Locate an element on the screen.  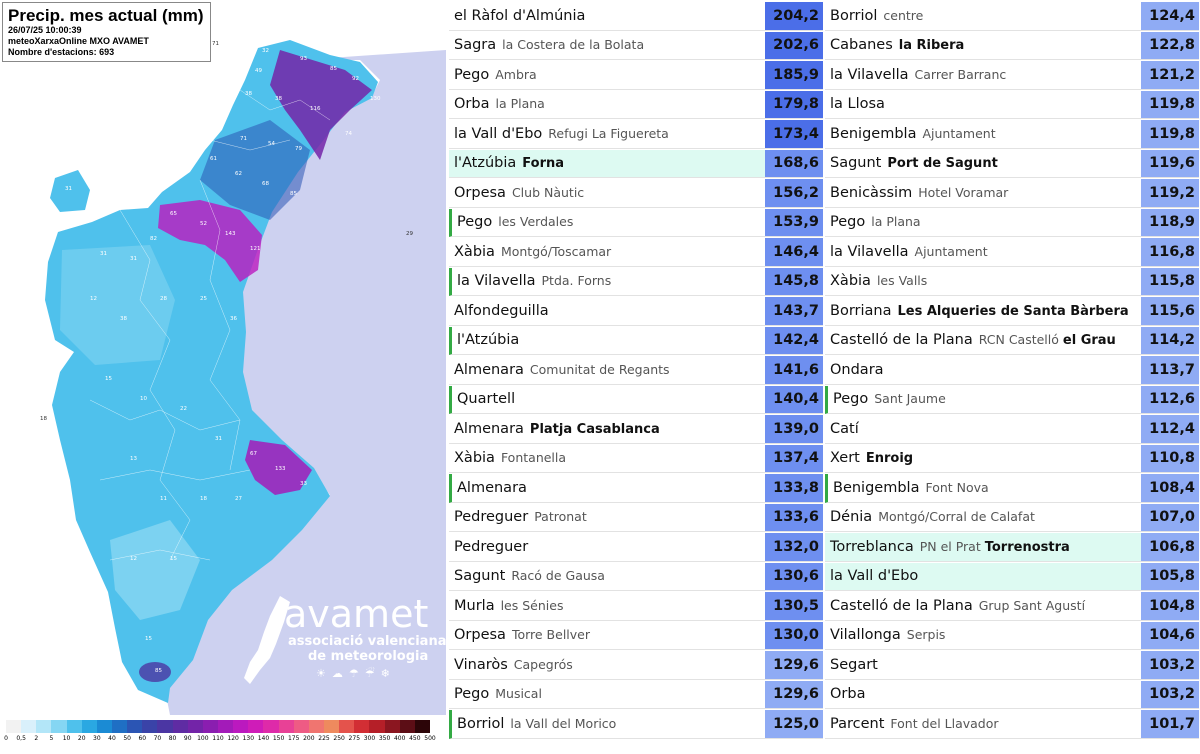
station-value-label: 22 is located at coordinates (183, 409).